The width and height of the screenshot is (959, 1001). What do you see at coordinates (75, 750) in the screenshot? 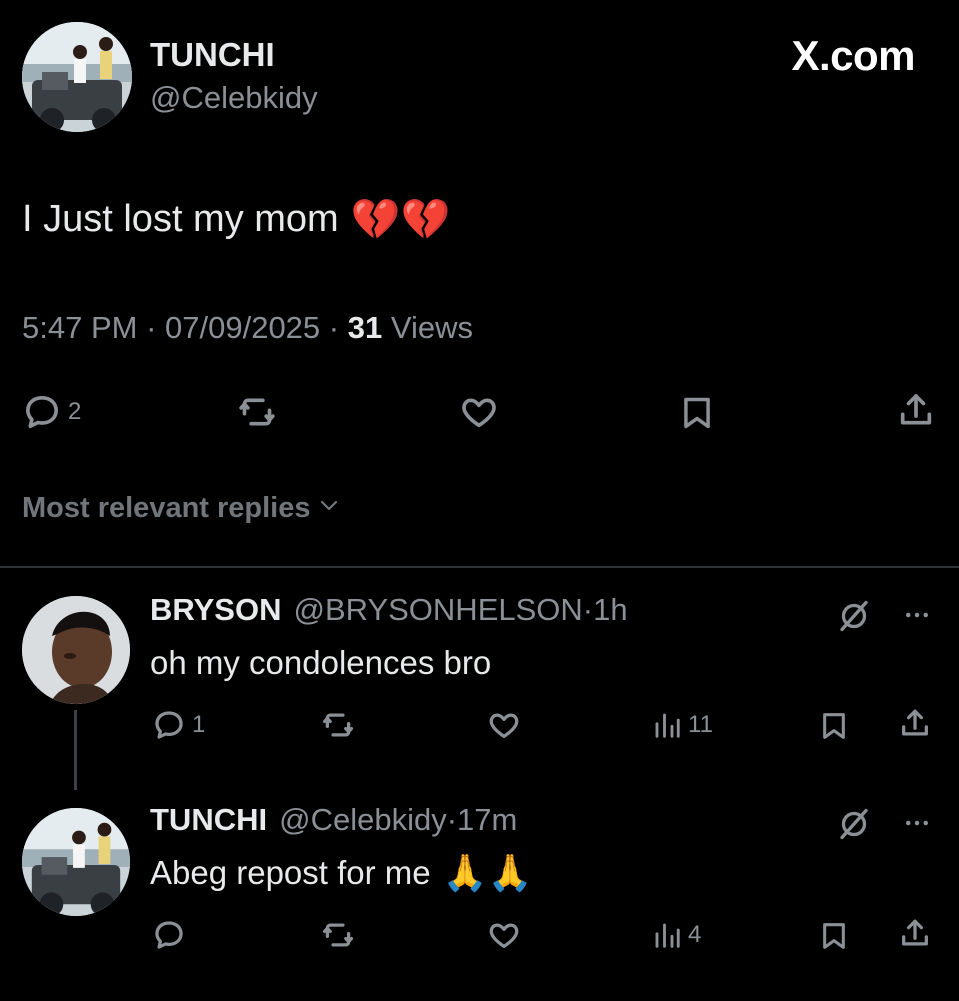
I see `thread-connector` at bounding box center [75, 750].